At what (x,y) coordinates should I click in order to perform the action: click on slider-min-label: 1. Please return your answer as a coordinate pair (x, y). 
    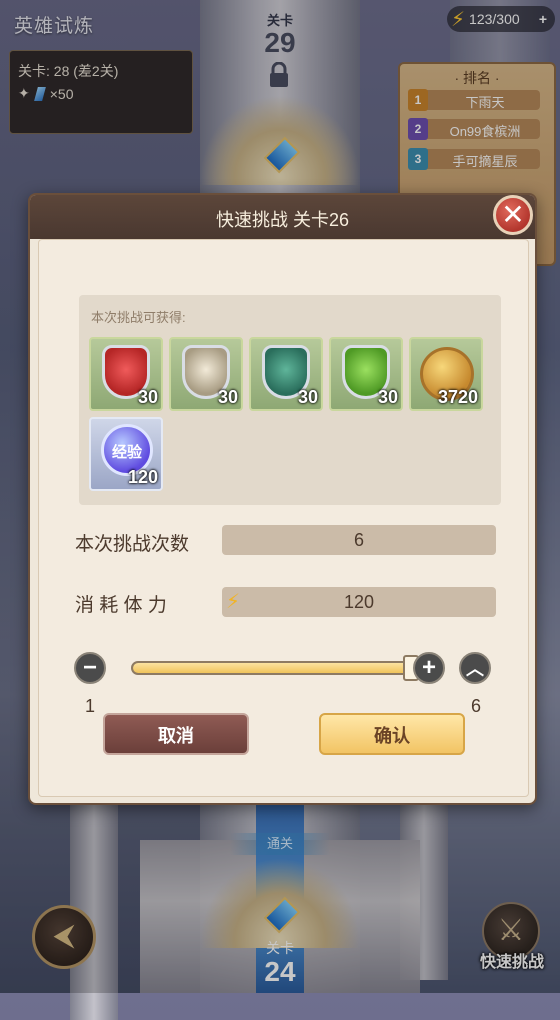
    Looking at the image, I should click on (90, 706).